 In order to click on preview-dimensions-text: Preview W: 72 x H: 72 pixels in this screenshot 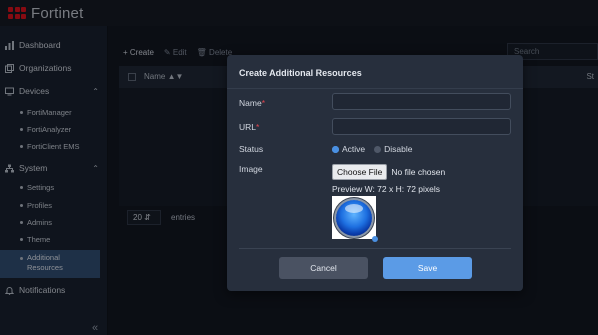, I will do `click(386, 189)`.